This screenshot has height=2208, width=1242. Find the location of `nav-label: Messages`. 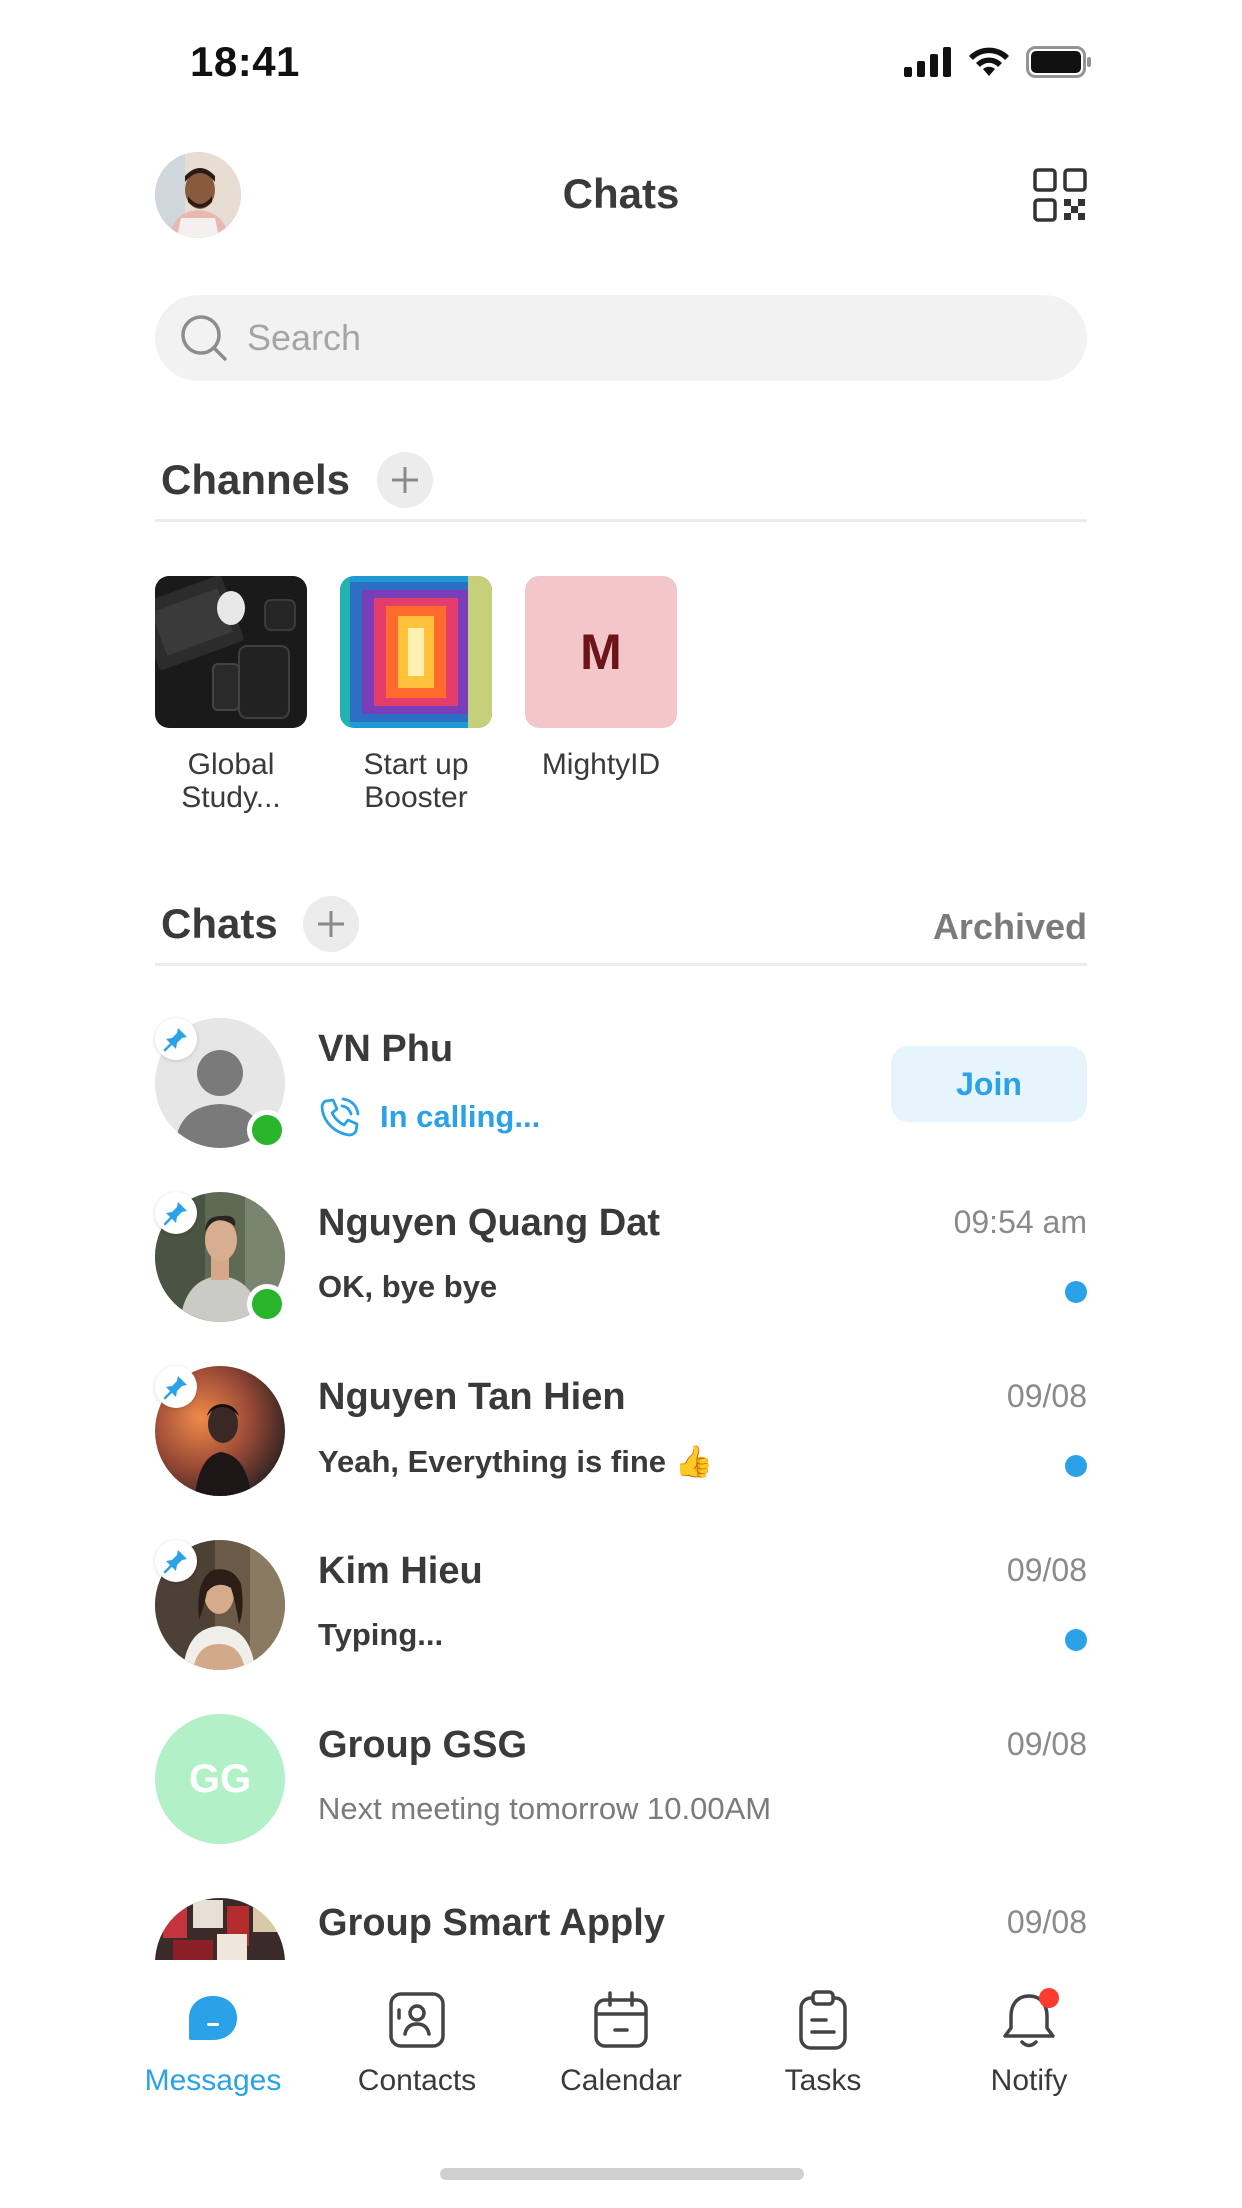

nav-label: Messages is located at coordinates (213, 2080).